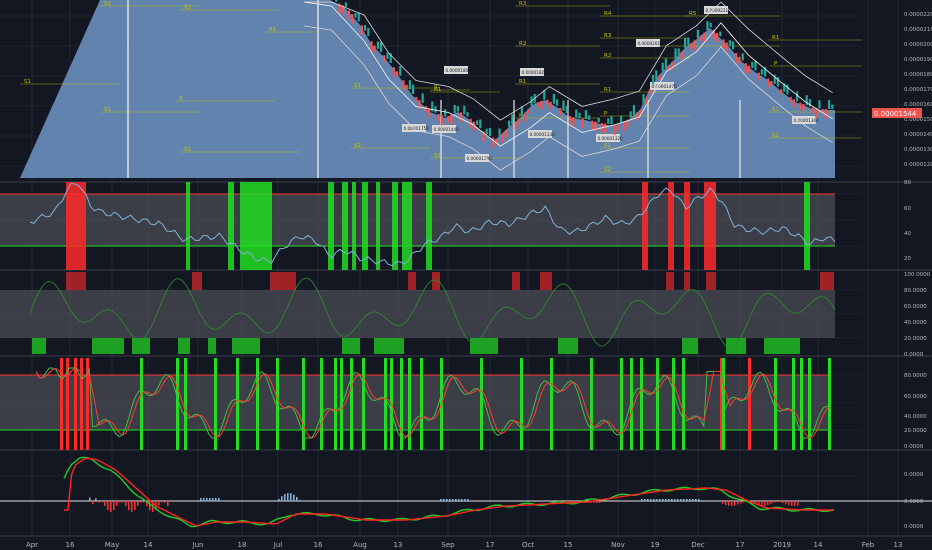  What do you see at coordinates (918, 30) in the screenshot?
I see `price-y-tick: 0.00002100` at bounding box center [918, 30].